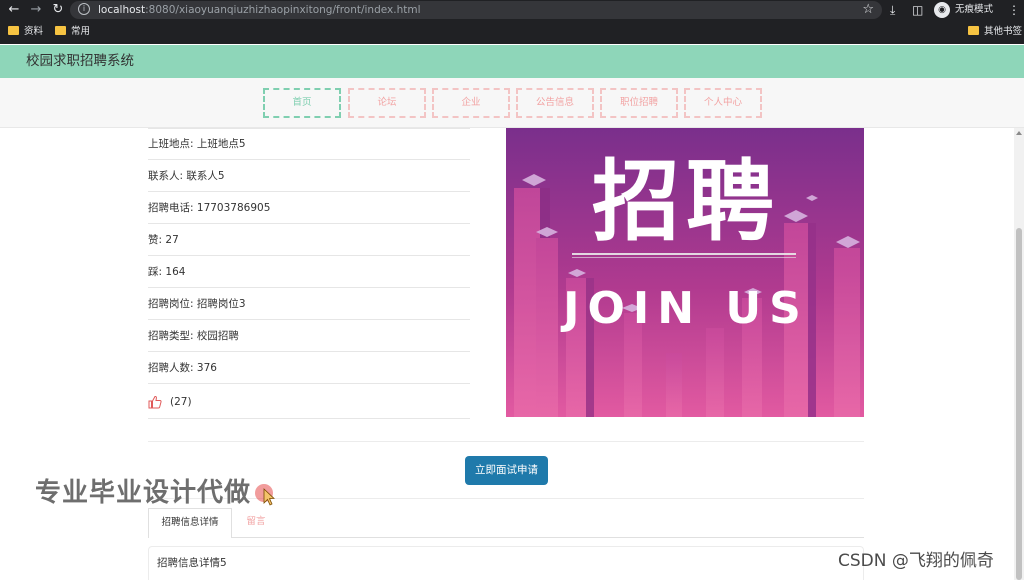  Describe the element at coordinates (309, 176) in the screenshot. I see `field-contact: 联系人联系人5` at that location.